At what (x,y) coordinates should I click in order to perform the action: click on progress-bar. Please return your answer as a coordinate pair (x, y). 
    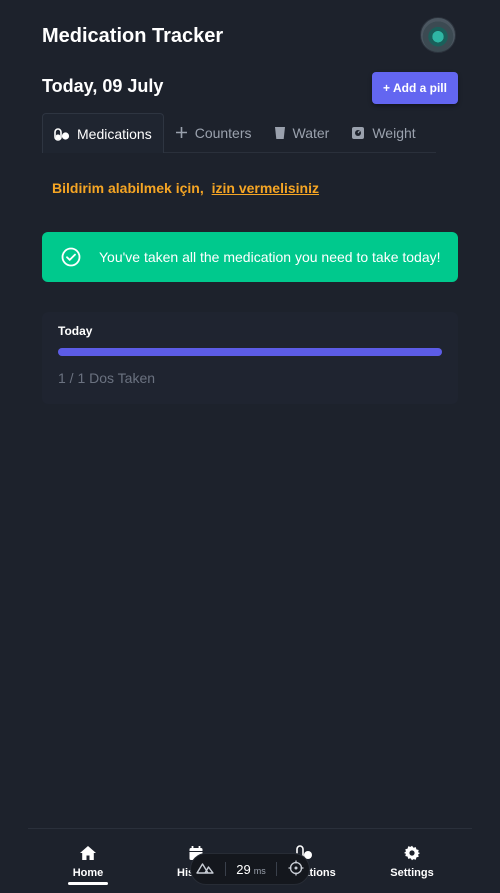
    Looking at the image, I should click on (250, 352).